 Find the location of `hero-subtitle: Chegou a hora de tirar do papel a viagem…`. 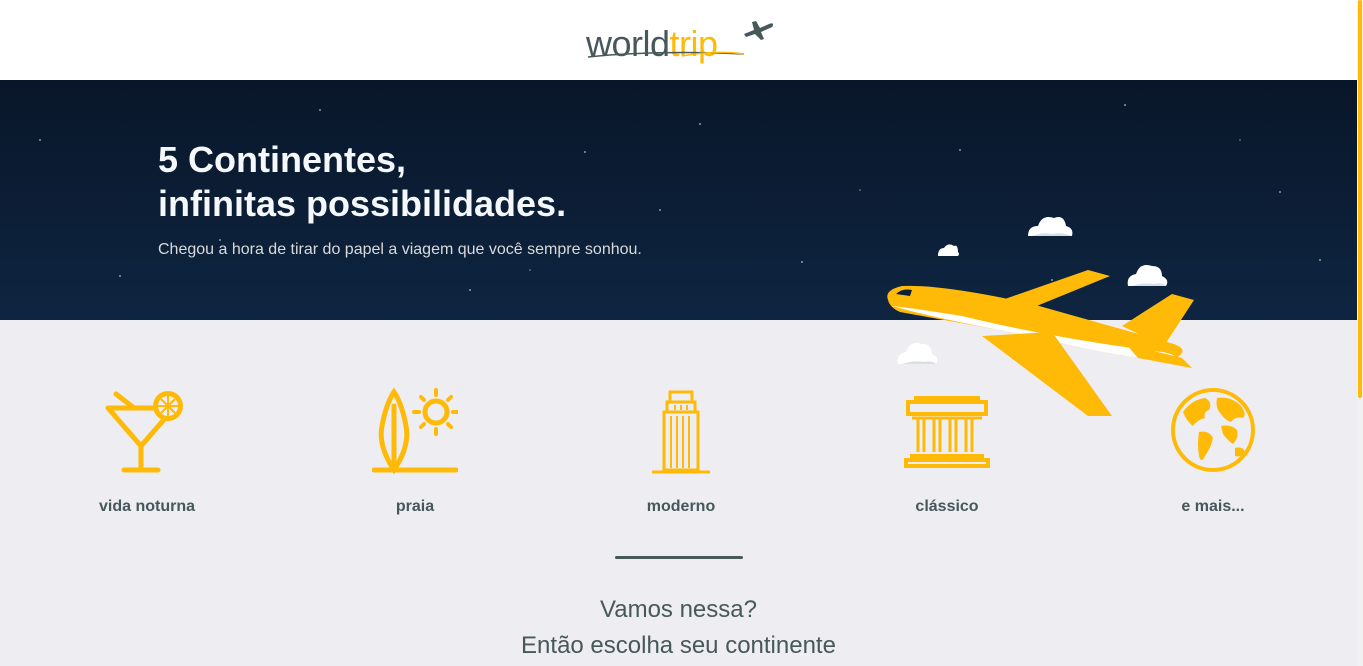

hero-subtitle: Chegou a hora de tirar do papel a viagem… is located at coordinates (400, 249).